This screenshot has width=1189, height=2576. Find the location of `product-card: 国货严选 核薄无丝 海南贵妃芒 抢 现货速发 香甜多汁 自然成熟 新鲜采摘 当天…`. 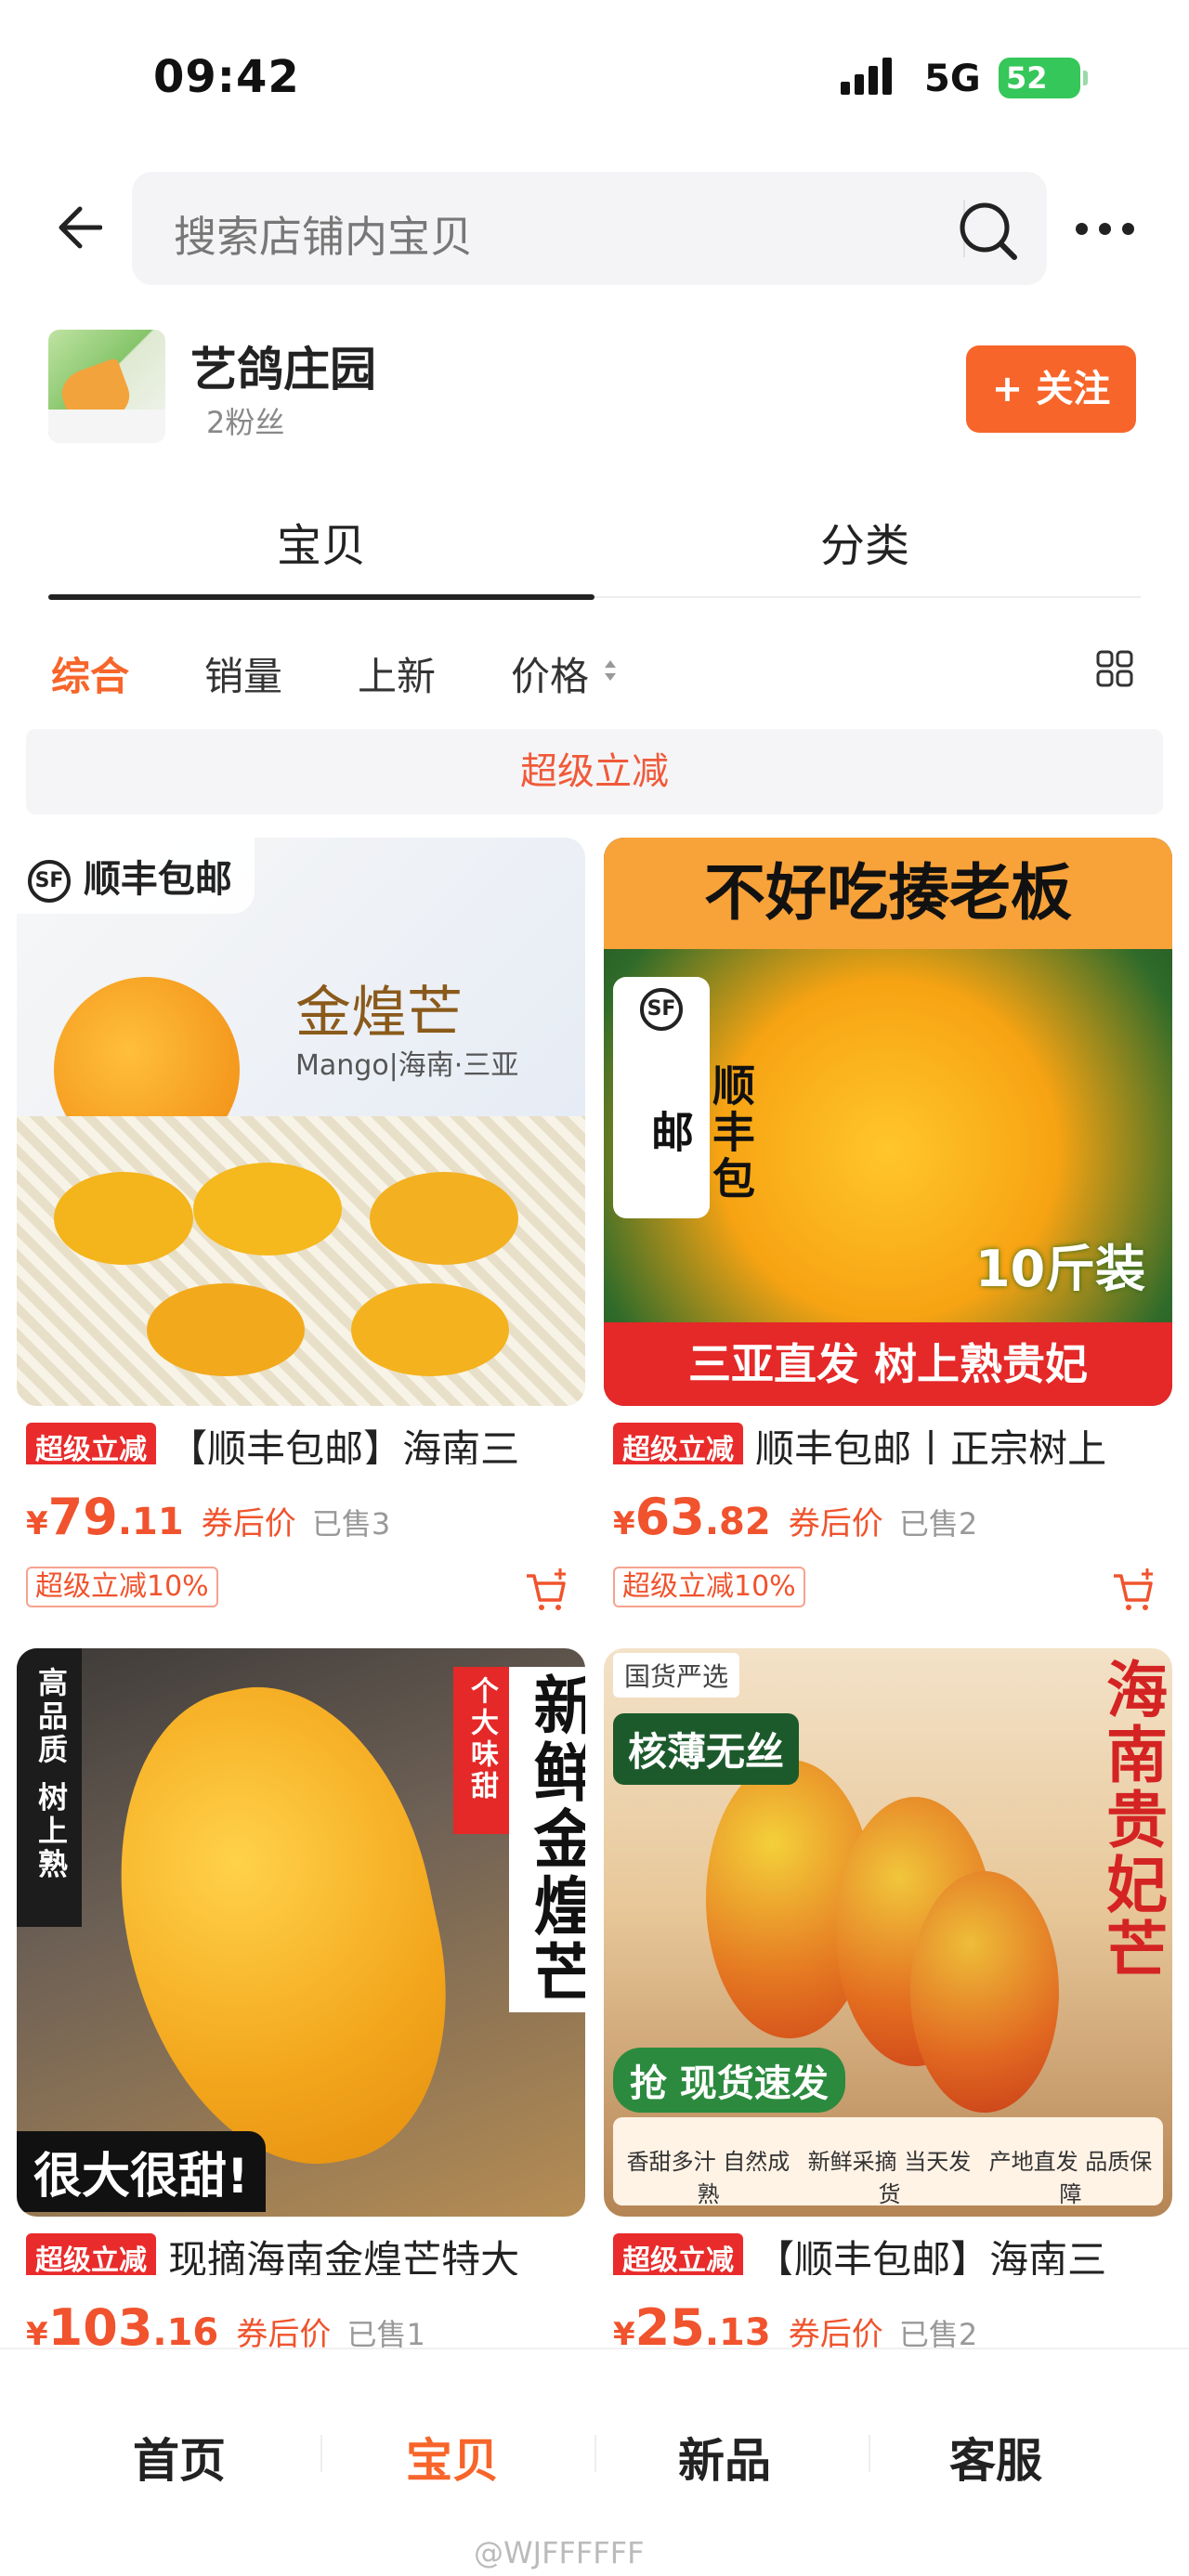

product-card: 国货严选 核薄无丝 海南贵妃芒 抢 现货速发 香甜多汁 自然成熟 新鲜采摘 当天… is located at coordinates (888, 2003).